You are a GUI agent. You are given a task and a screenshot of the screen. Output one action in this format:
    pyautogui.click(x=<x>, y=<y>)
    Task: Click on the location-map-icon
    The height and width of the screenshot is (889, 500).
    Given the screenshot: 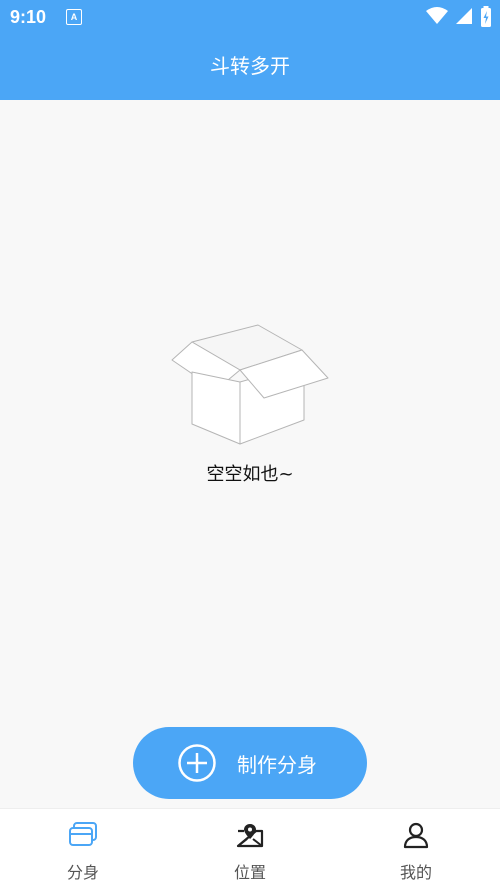 What is the action you would take?
    pyautogui.click(x=250, y=836)
    